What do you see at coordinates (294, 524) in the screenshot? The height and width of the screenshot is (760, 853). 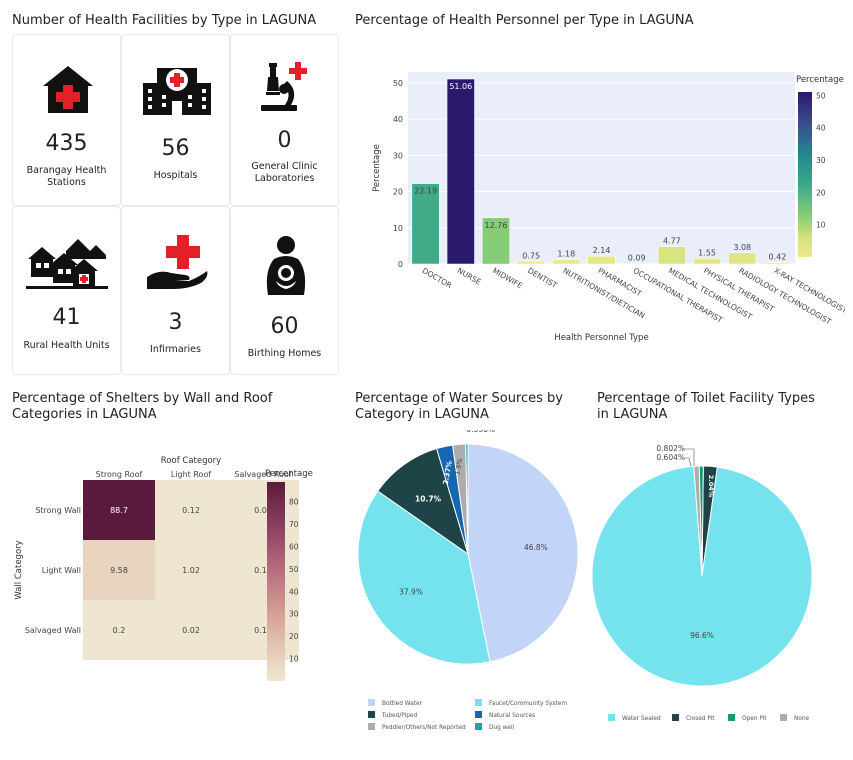 I see `colorbar-tick: 70` at bounding box center [294, 524].